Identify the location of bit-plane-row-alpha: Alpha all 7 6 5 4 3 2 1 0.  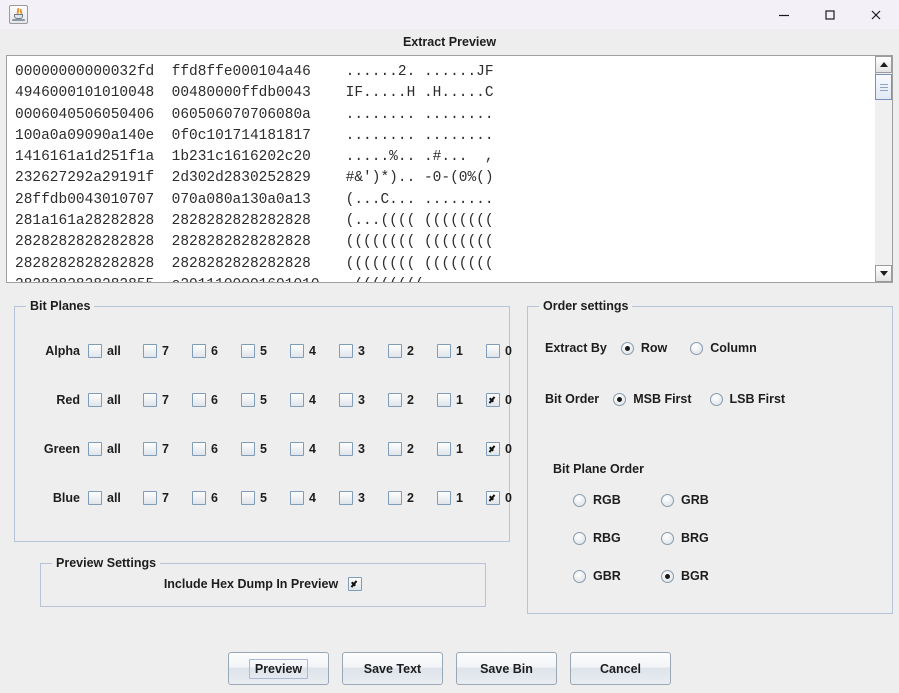
(263, 351).